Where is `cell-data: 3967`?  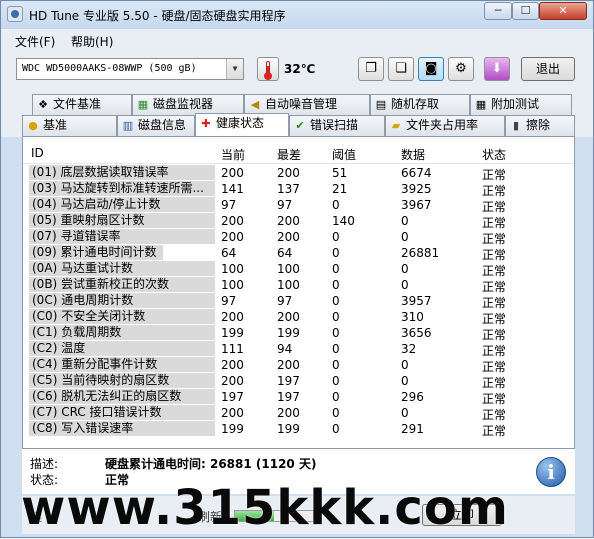 cell-data: 3967 is located at coordinates (416, 205).